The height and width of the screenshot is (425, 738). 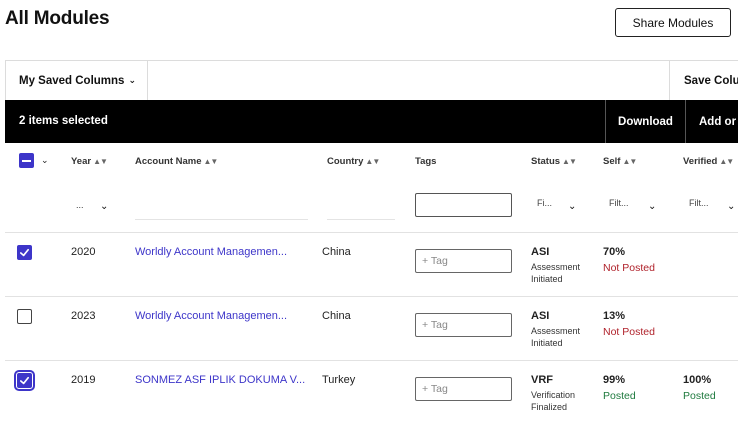 What do you see at coordinates (703, 80) in the screenshot?
I see `save-columns-button: Save Colu` at bounding box center [703, 80].